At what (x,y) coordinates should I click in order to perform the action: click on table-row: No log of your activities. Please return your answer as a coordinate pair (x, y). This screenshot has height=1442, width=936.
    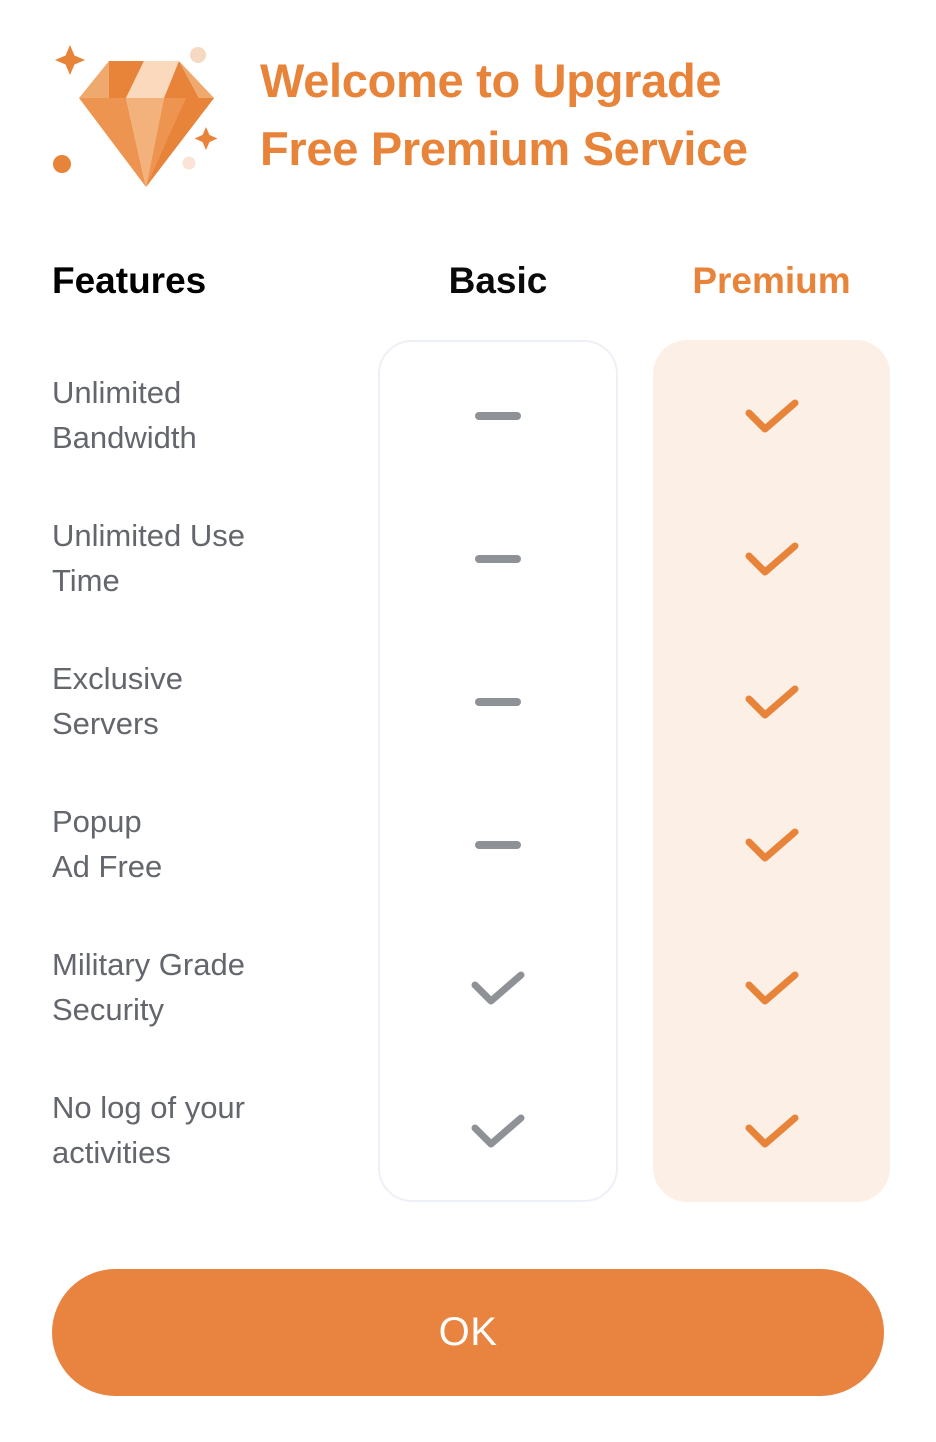
    Looking at the image, I should click on (468, 1130).